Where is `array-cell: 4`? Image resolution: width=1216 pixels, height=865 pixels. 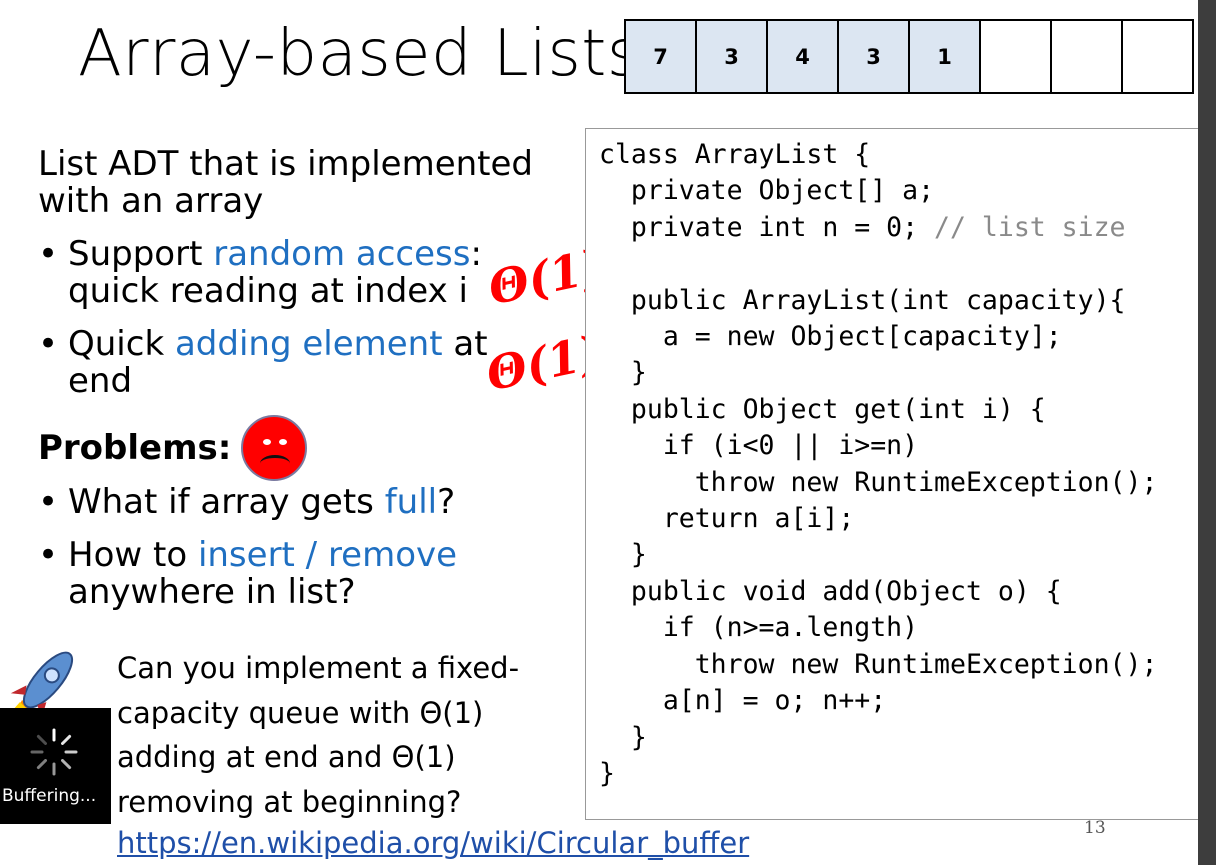 array-cell: 4 is located at coordinates (802, 56).